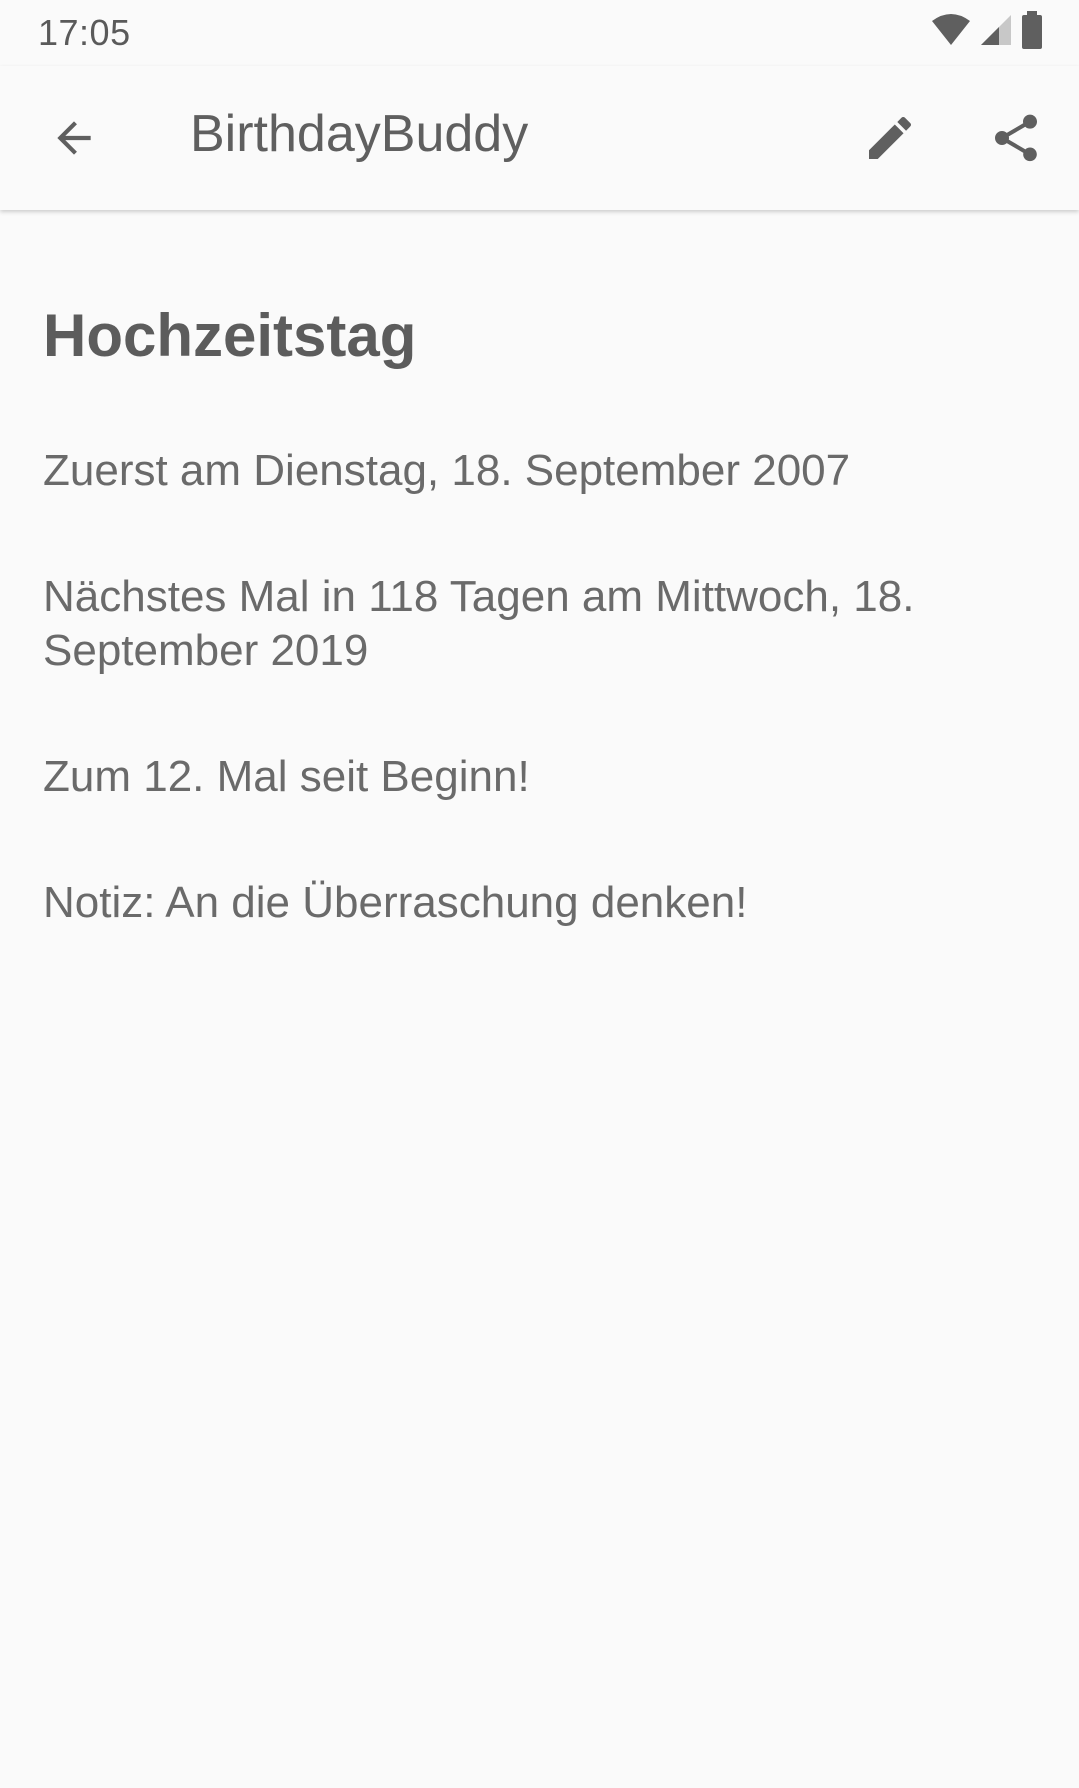 This screenshot has height=1788, width=1079. I want to click on share-icon, so click(1016, 140).